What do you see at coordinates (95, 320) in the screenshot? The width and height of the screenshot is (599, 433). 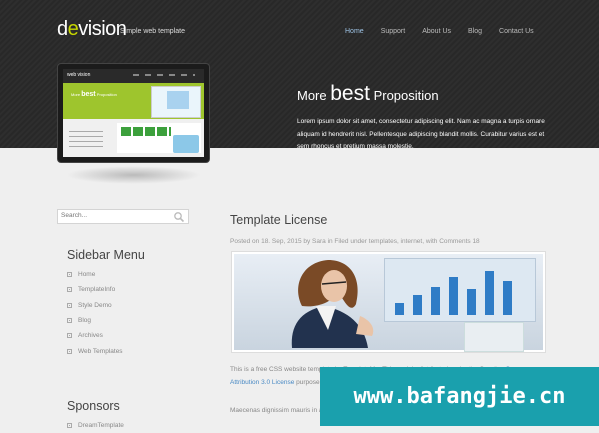 I see `sidebar-item-blog: Blog` at bounding box center [95, 320].